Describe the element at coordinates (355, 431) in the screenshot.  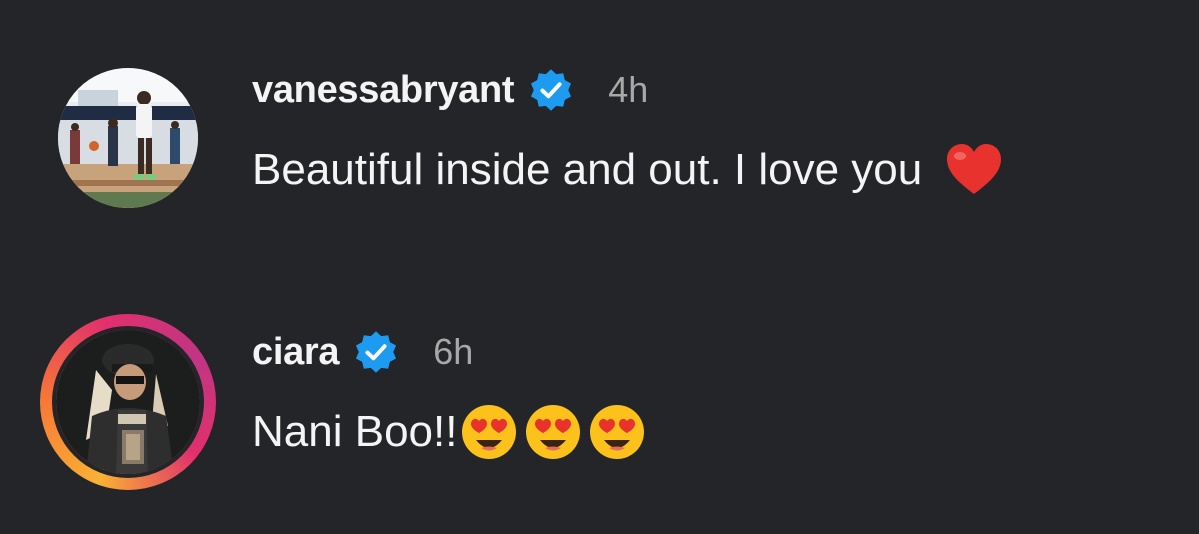
I see `comment-text: Nani Boo!!` at that location.